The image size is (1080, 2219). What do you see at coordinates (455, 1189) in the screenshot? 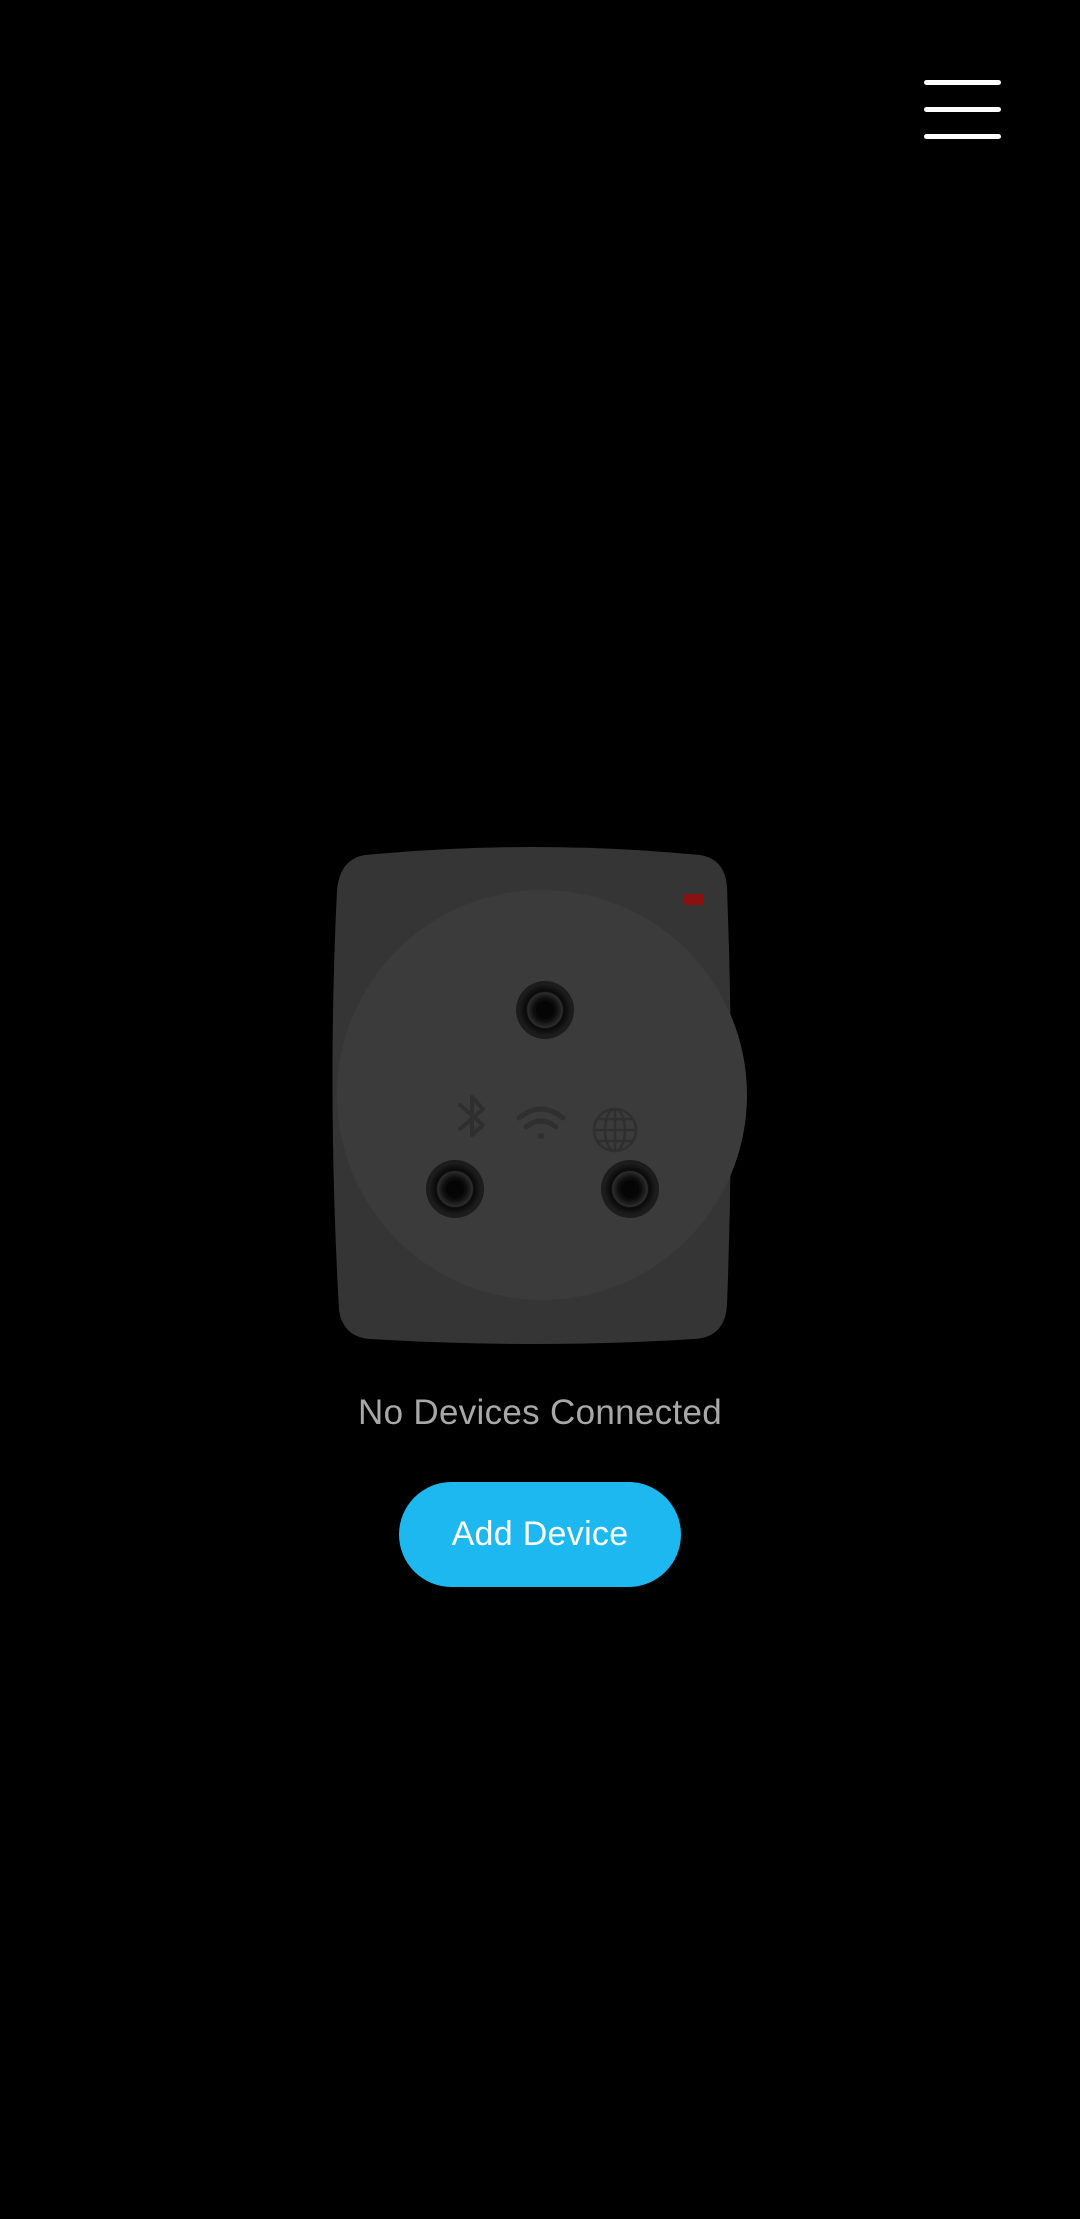
I see `socket-hole-left` at bounding box center [455, 1189].